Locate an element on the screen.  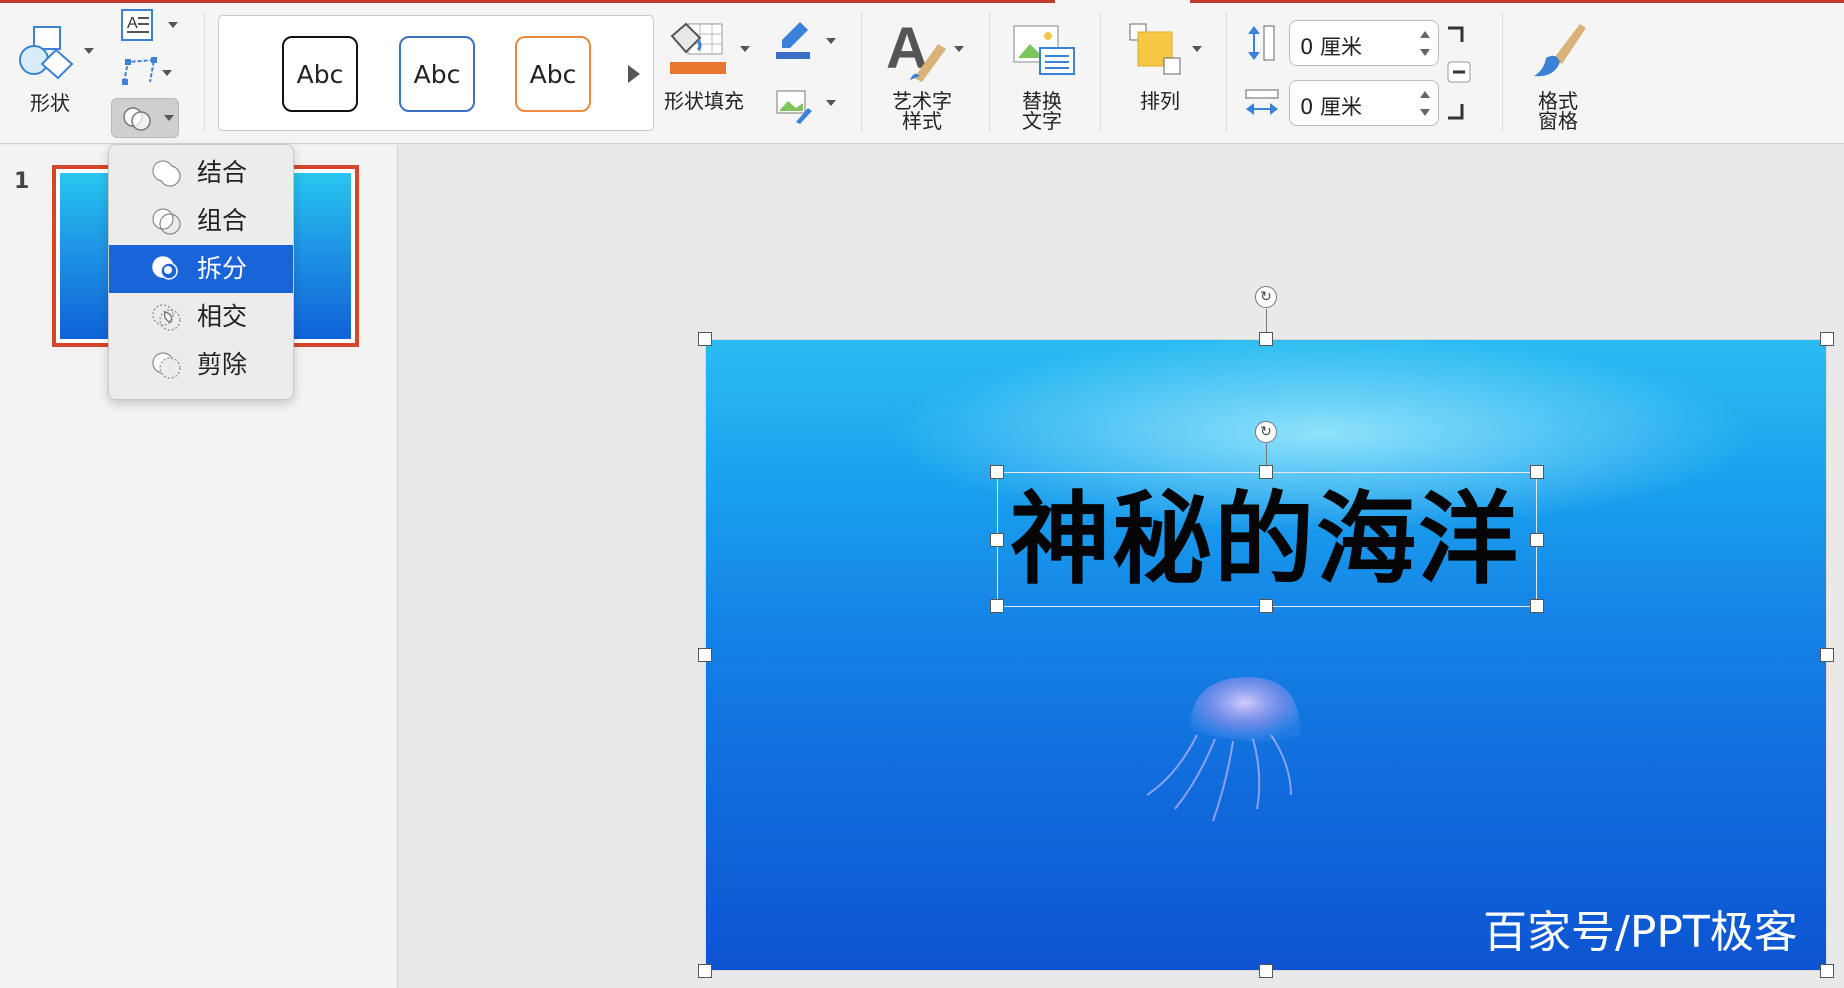
style-preset-orange: Abc is located at coordinates (553, 74).